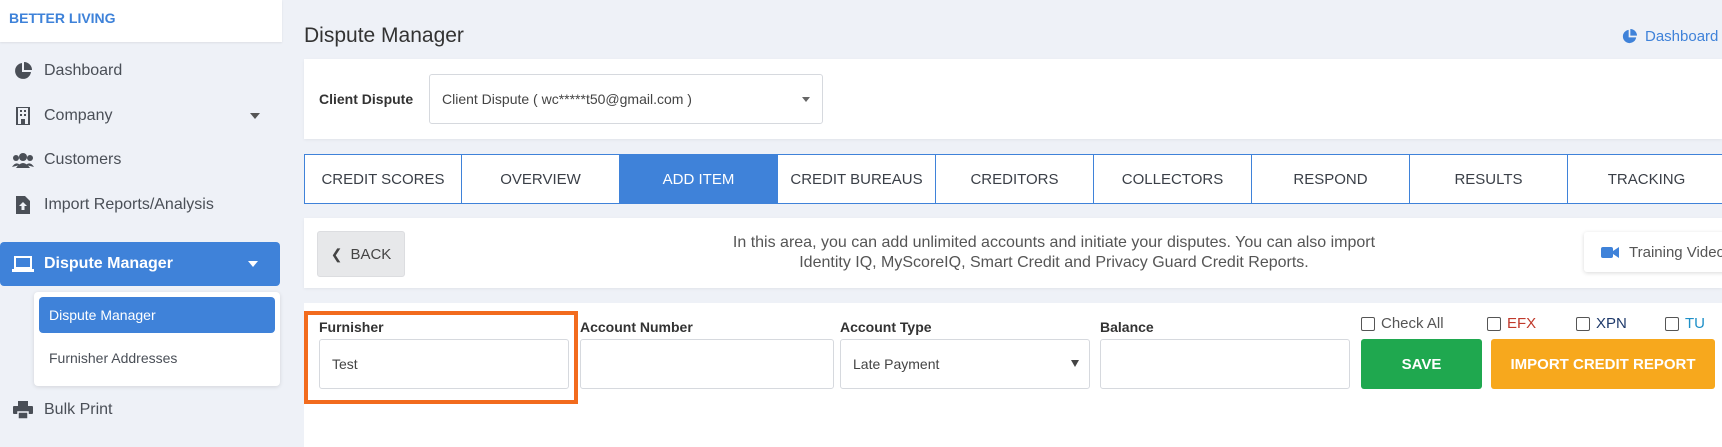 The image size is (1722, 447). I want to click on client-dispute-select: Client Dispute ( wc*****t50@gmail.com ), so click(626, 99).